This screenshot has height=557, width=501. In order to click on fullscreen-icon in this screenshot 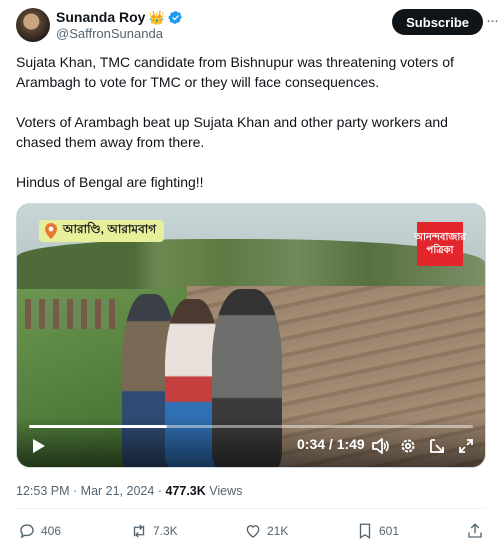, I will do `click(466, 446)`.